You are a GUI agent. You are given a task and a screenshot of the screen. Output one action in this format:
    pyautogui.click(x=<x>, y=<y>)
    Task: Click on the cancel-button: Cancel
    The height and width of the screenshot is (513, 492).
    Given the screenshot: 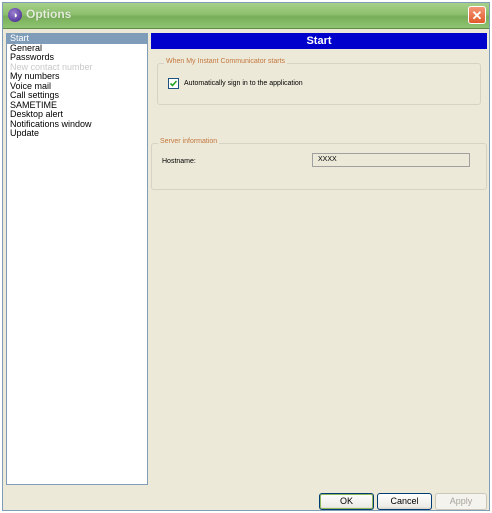 What is the action you would take?
    pyautogui.click(x=404, y=501)
    